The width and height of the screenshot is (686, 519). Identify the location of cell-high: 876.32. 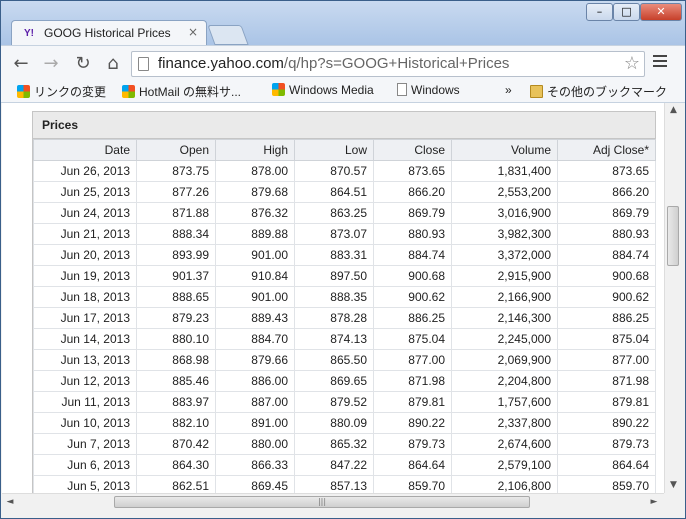
(255, 213).